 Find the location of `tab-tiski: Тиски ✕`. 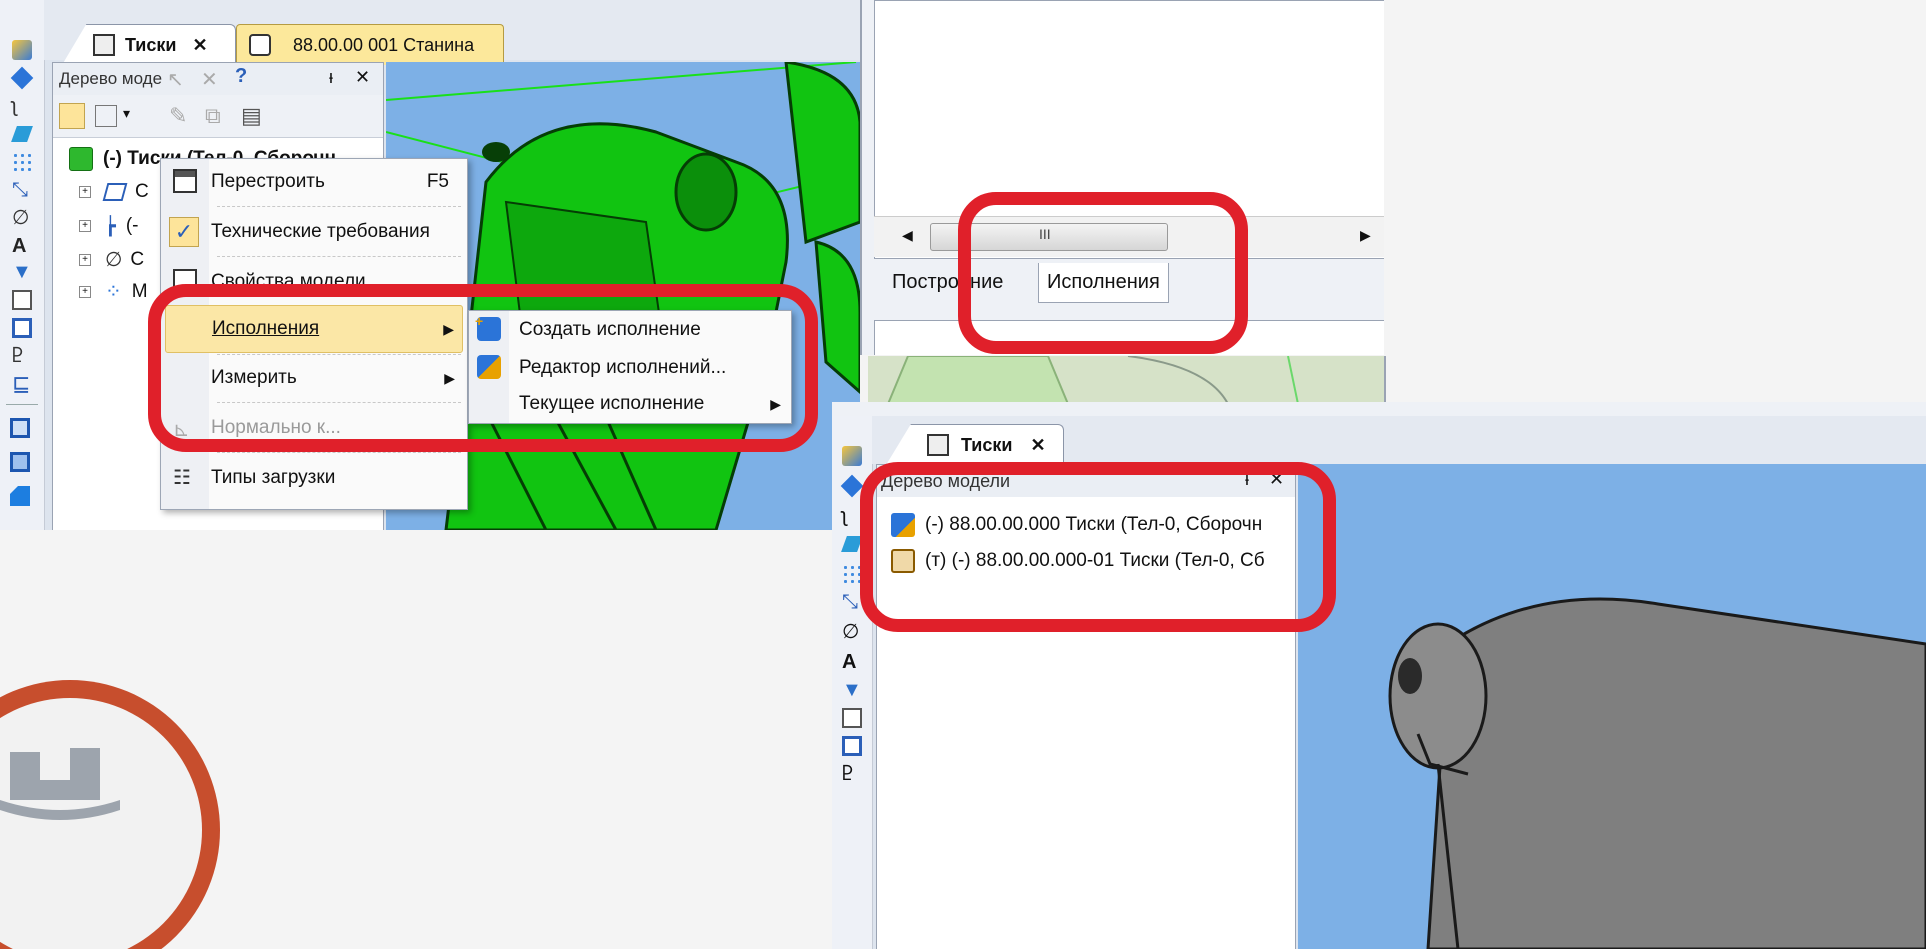

tab-tiski: Тиски ✕ is located at coordinates (149, 44).